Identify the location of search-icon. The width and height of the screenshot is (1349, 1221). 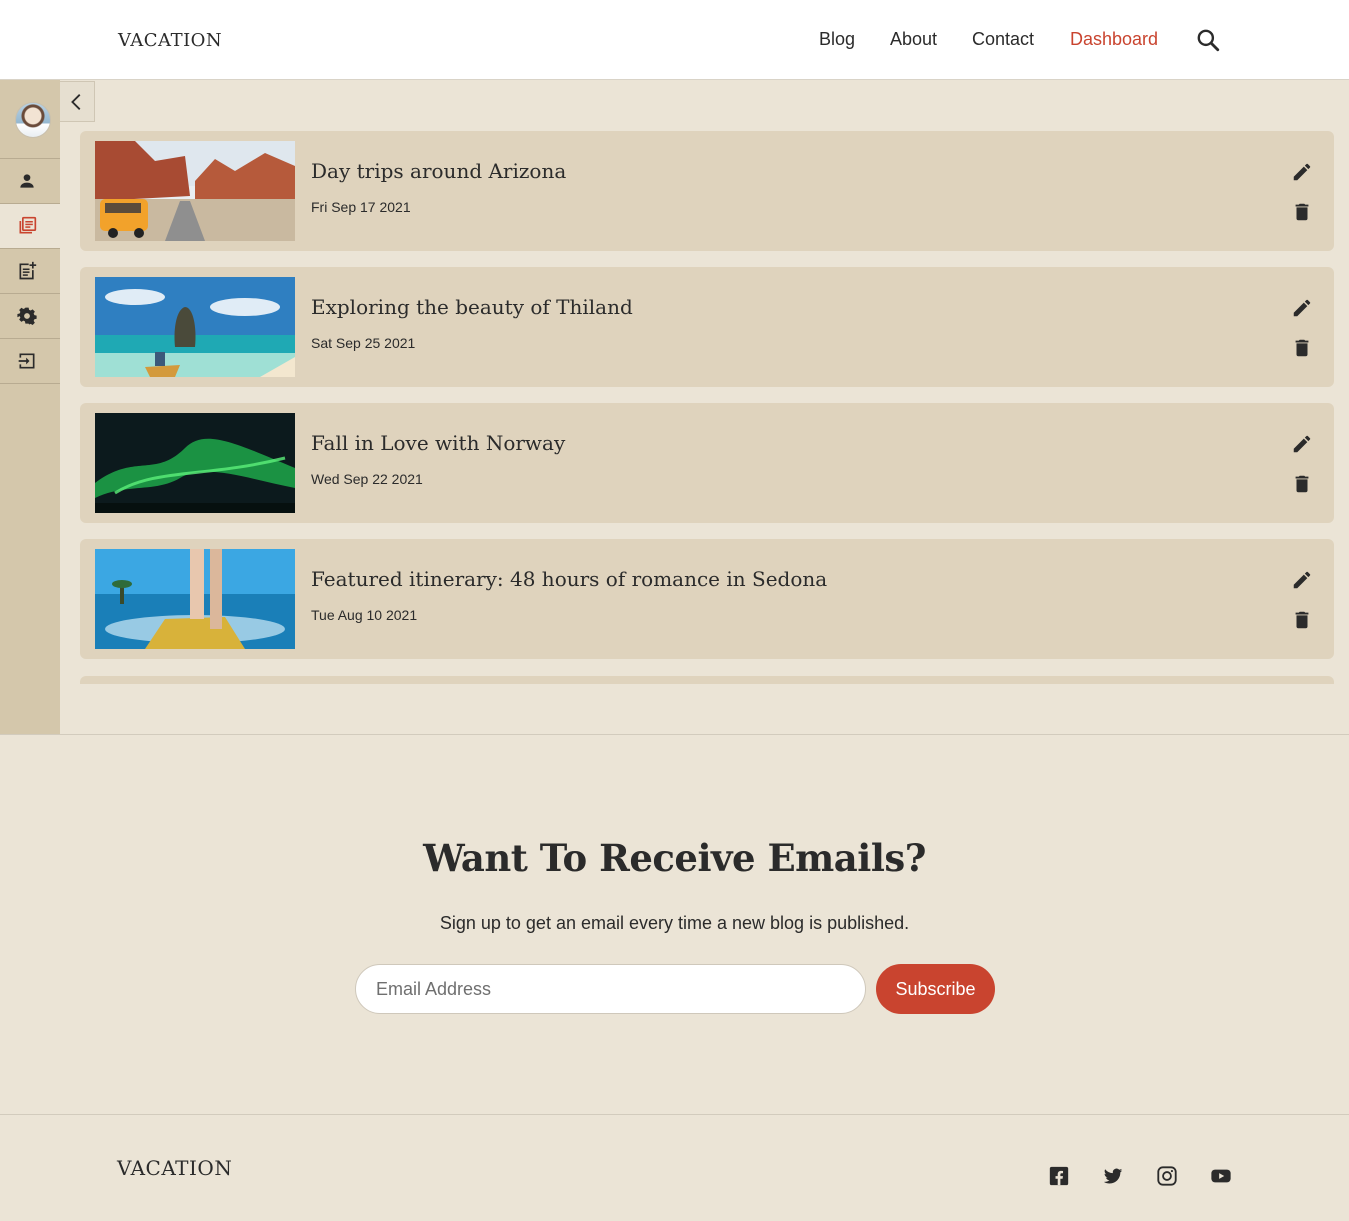
(1208, 40).